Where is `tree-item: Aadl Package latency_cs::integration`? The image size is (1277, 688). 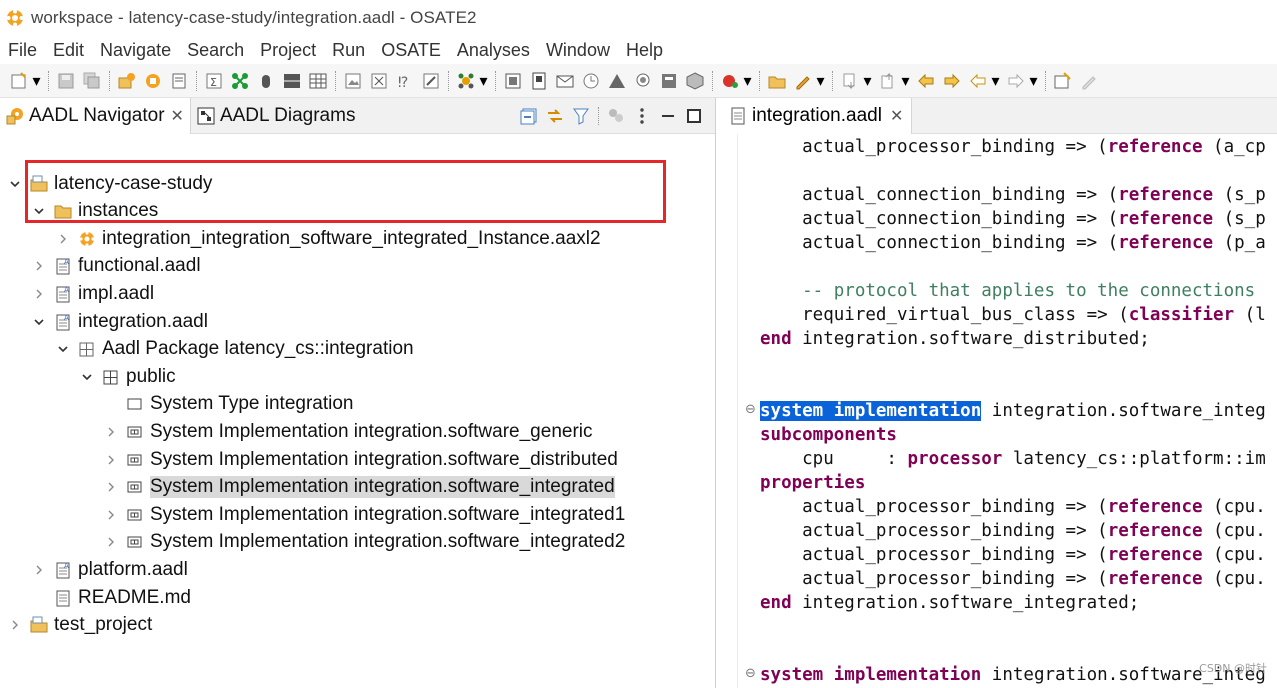
tree-item: Aadl Package latency_cs::integration is located at coordinates (235, 349).